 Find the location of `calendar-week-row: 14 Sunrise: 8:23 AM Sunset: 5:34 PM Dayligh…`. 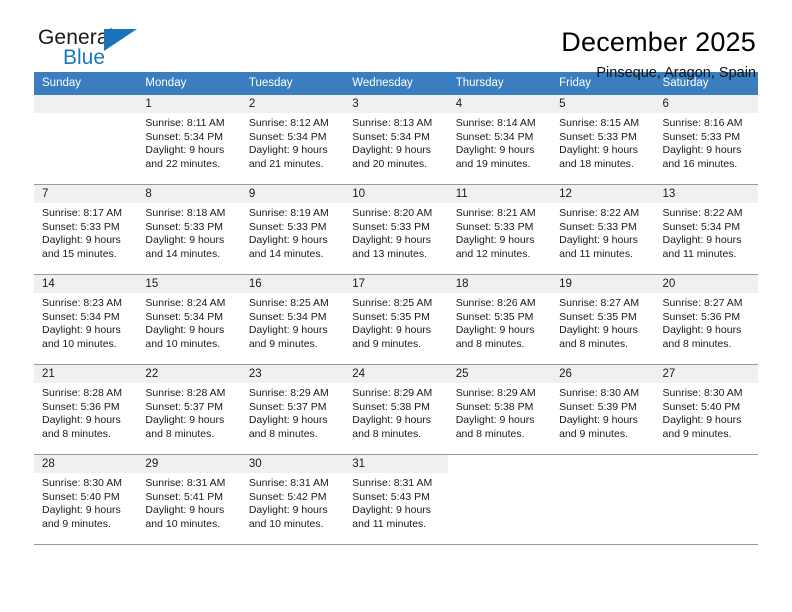

calendar-week-row: 14 Sunrise: 8:23 AM Sunset: 5:34 PM Dayligh… is located at coordinates (396, 319).